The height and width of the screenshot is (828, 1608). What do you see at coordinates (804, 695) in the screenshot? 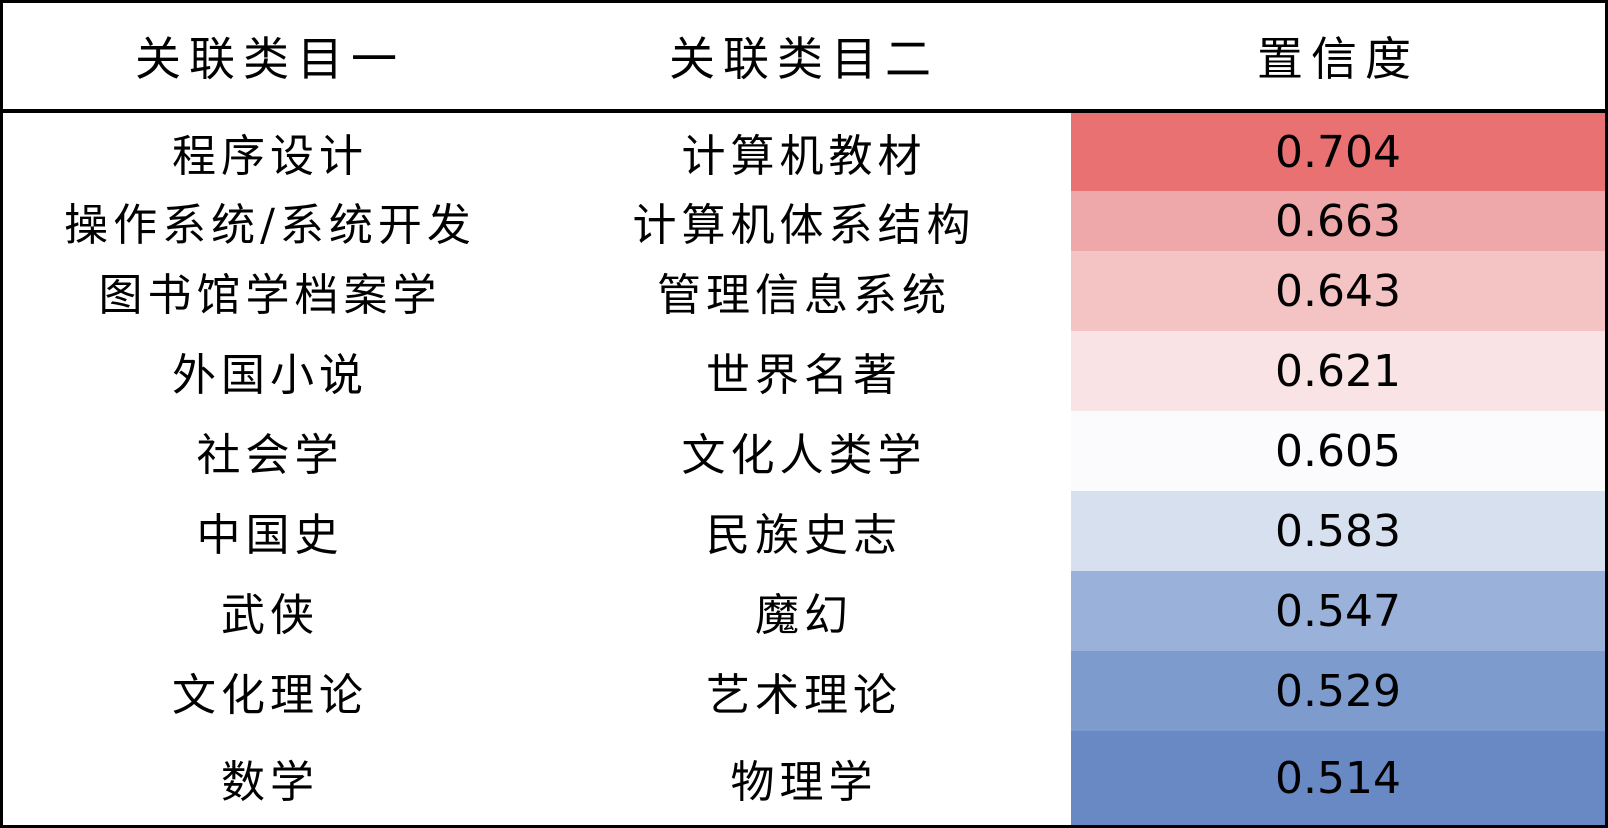
I see `category-two-cell: 艺术理论` at bounding box center [804, 695].